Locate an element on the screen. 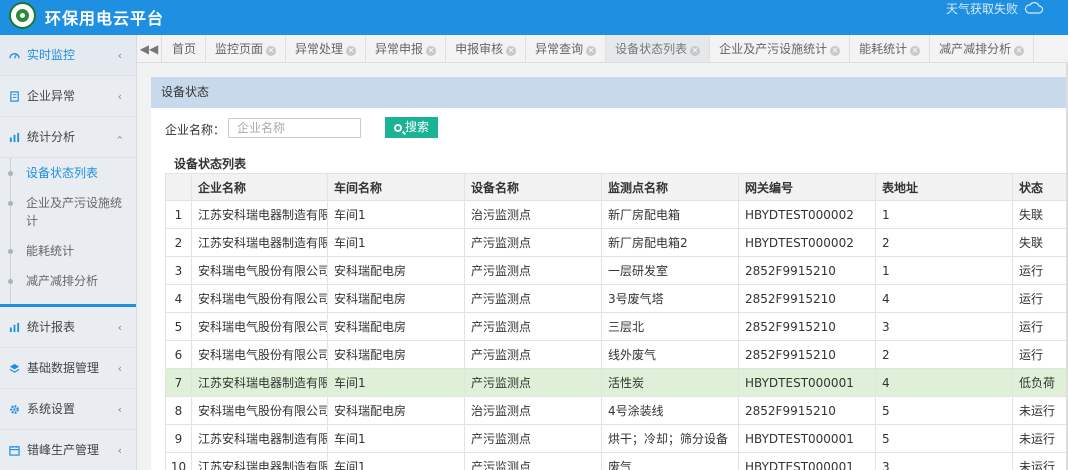  table-cell-idx: 7 is located at coordinates (178, 382).